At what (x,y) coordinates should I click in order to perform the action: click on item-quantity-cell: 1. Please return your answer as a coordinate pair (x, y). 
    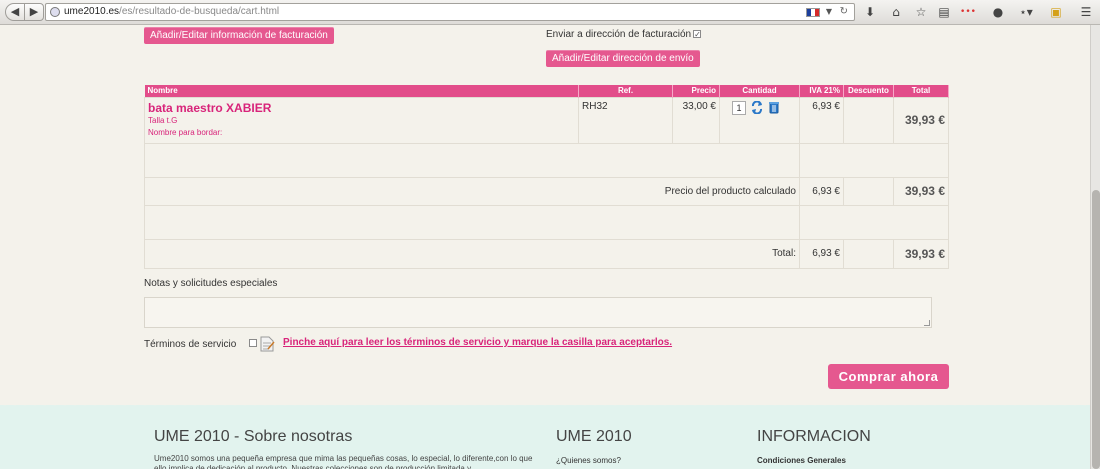
    Looking at the image, I should click on (759, 120).